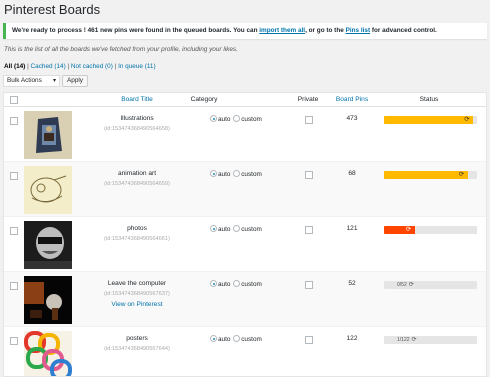 The image size is (490, 377). What do you see at coordinates (429, 99) in the screenshot?
I see `column-status: Status` at bounding box center [429, 99].